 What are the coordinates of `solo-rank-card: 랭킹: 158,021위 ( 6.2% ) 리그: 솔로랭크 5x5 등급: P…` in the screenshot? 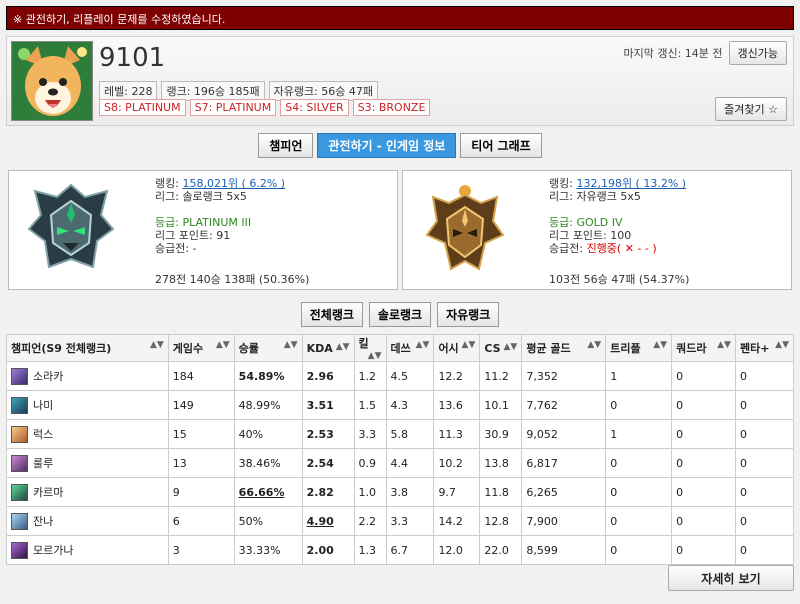 It's located at (203, 230).